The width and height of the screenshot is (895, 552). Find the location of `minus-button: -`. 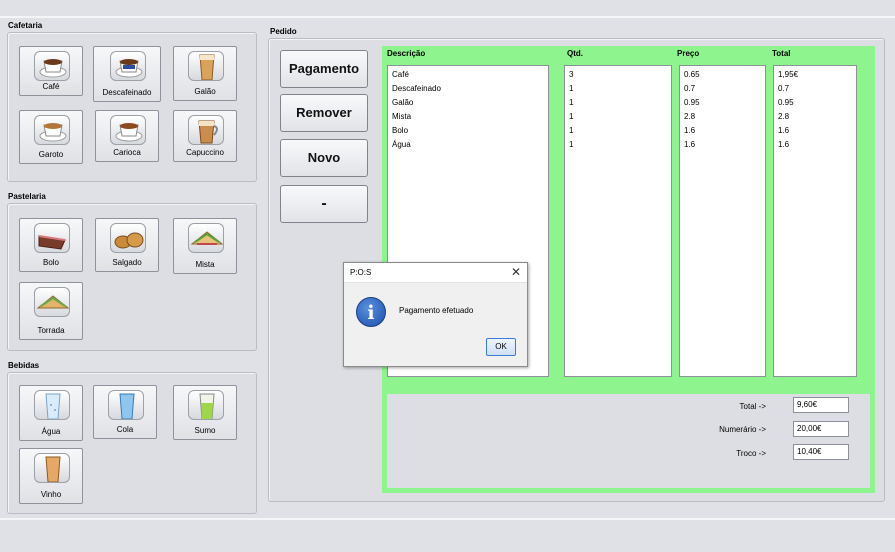

minus-button: - is located at coordinates (324, 204).